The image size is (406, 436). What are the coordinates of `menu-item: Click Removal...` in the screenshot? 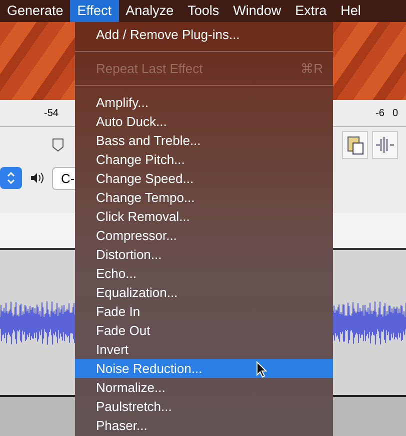 It's located at (204, 216).